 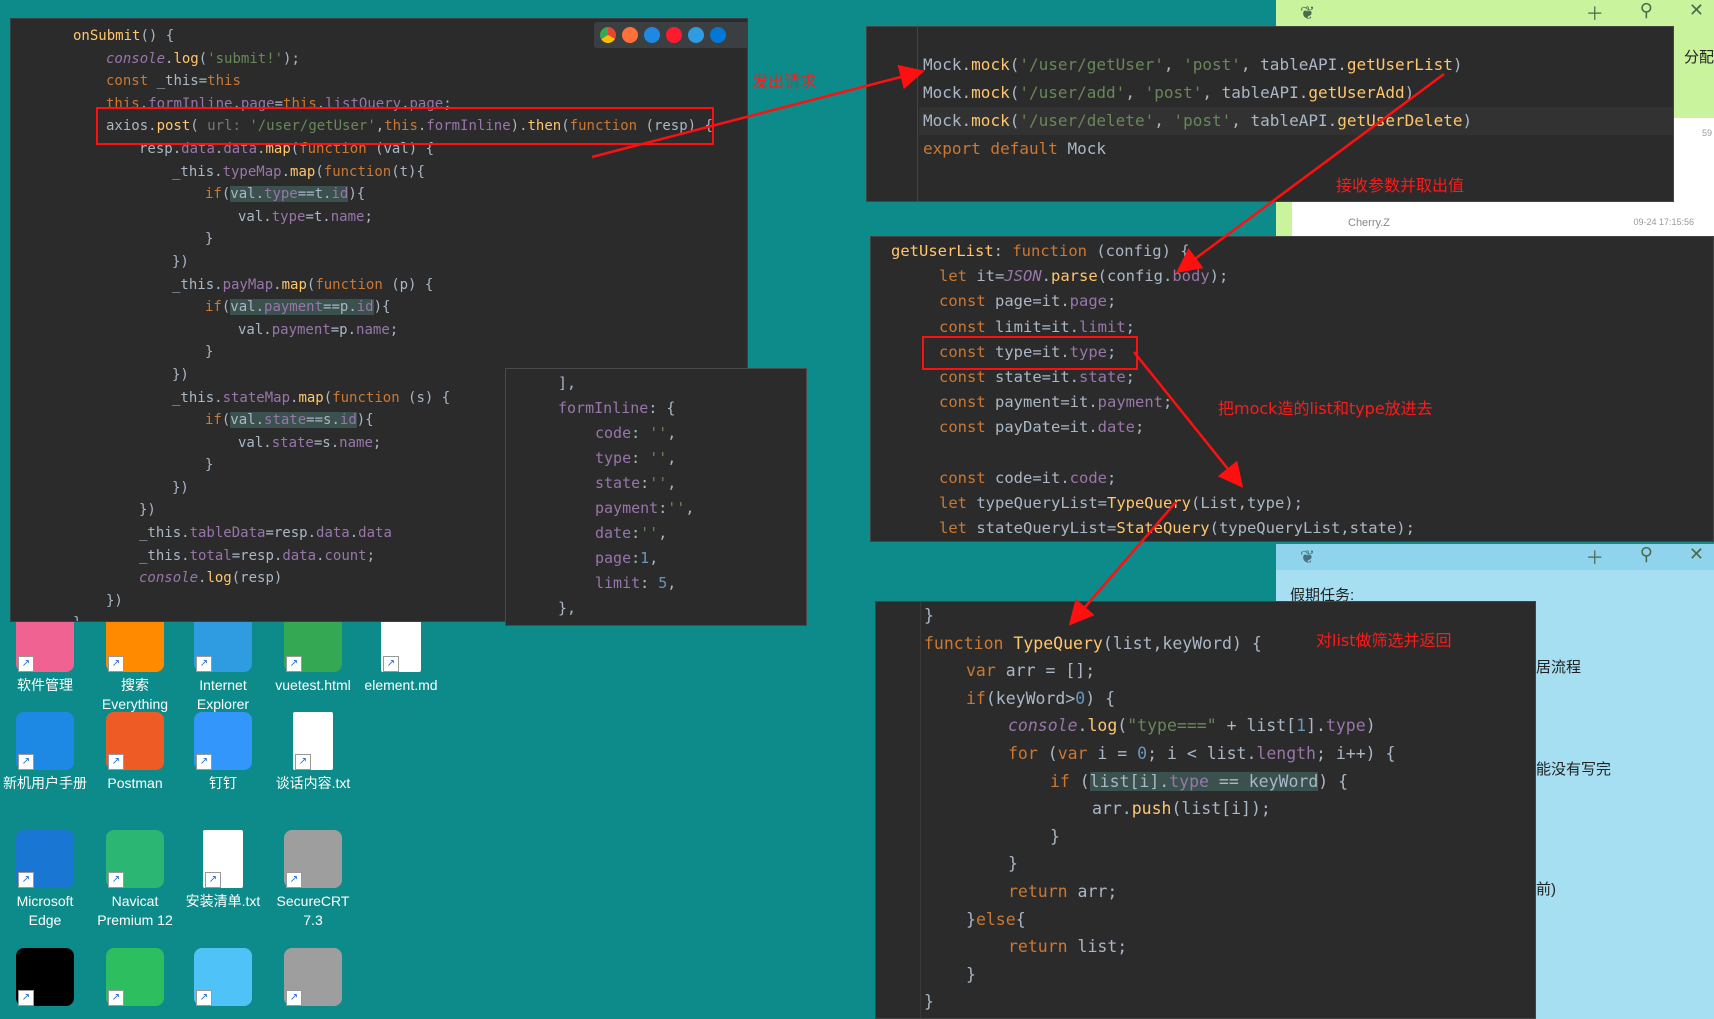 I want to click on arrow-request, so click(x=758, y=111).